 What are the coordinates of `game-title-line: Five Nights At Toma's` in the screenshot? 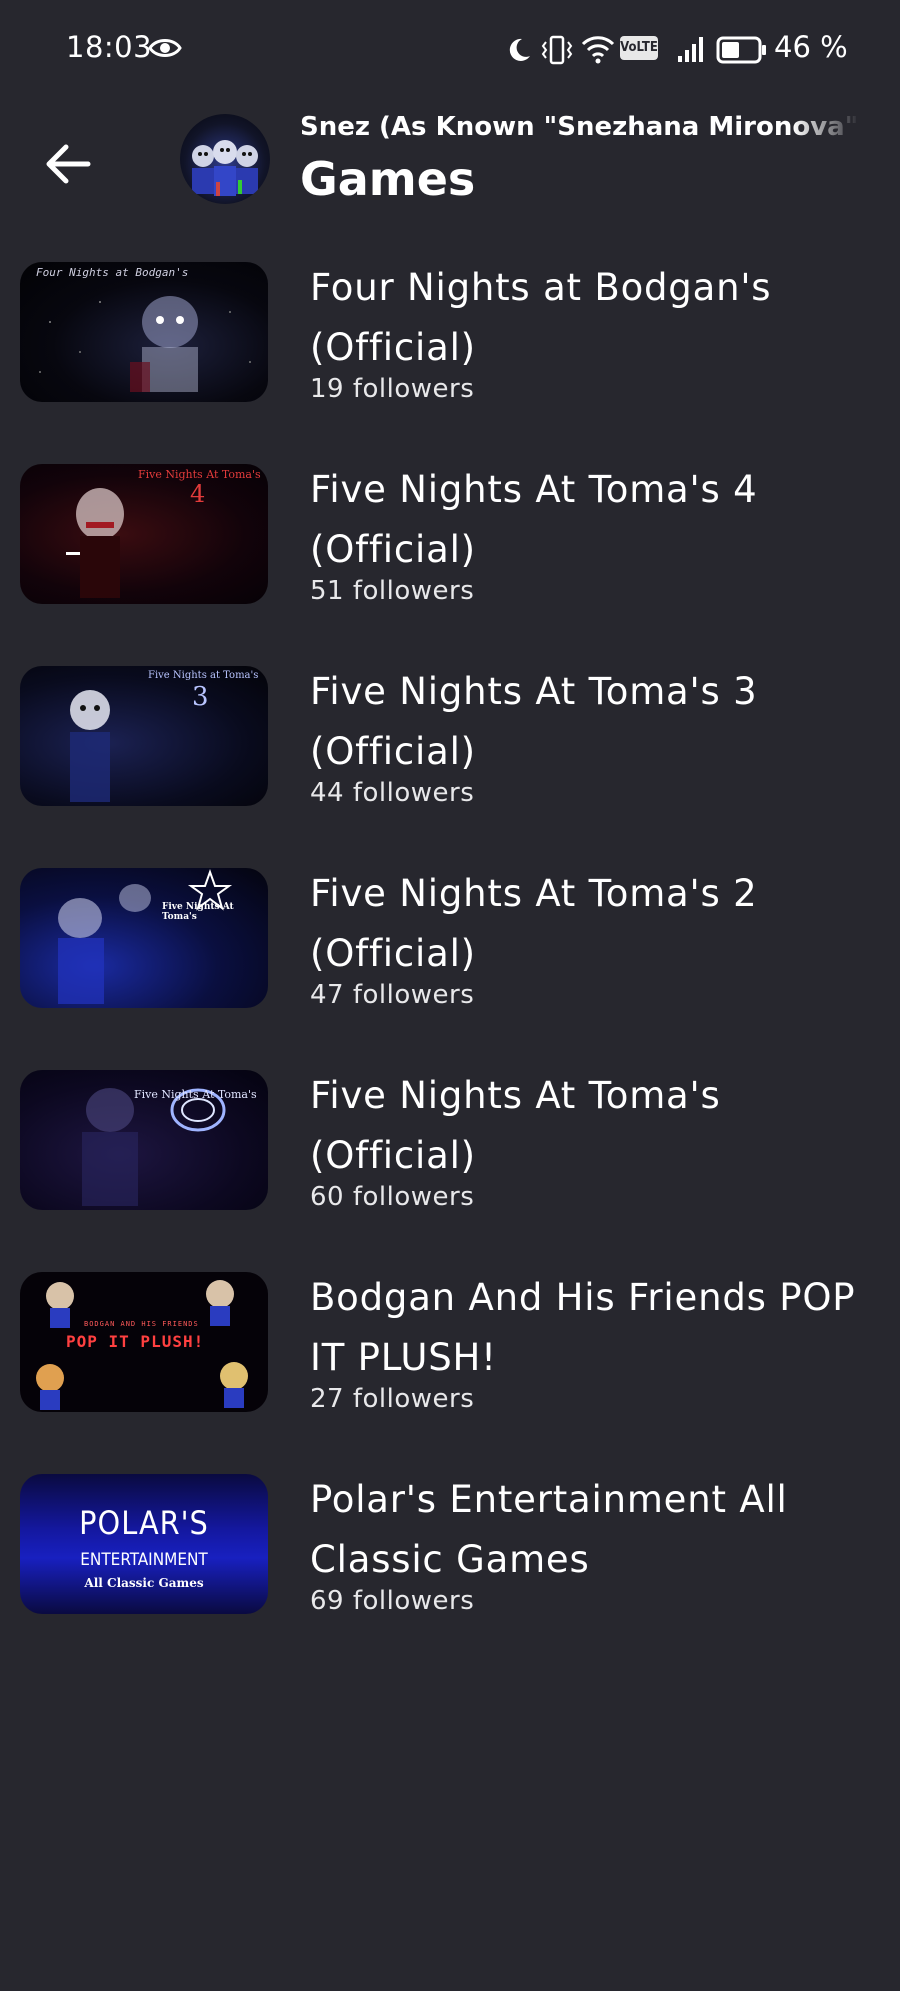 It's located at (515, 1095).